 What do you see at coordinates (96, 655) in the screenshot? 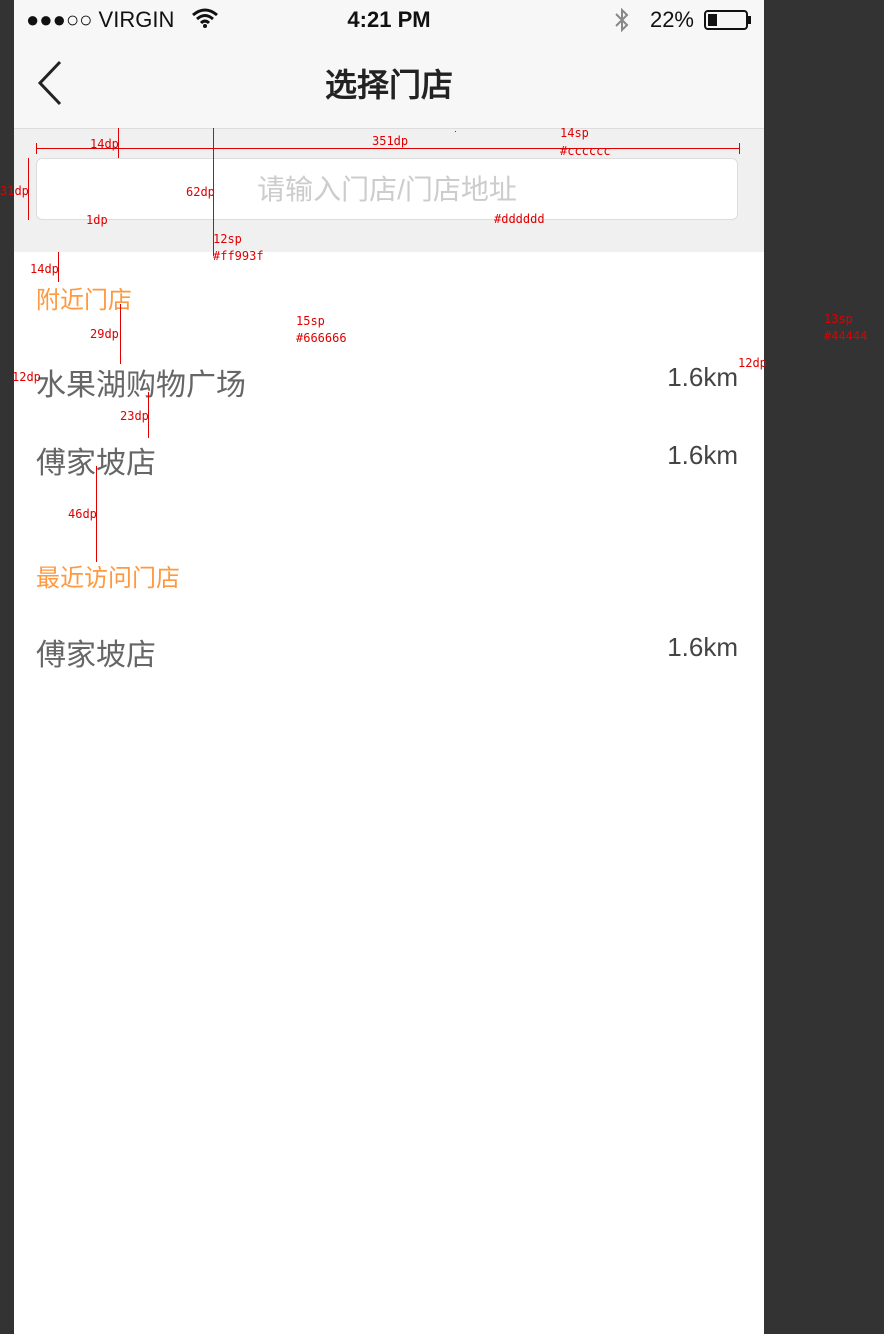
I see `store-name: 傅家坡店` at bounding box center [96, 655].